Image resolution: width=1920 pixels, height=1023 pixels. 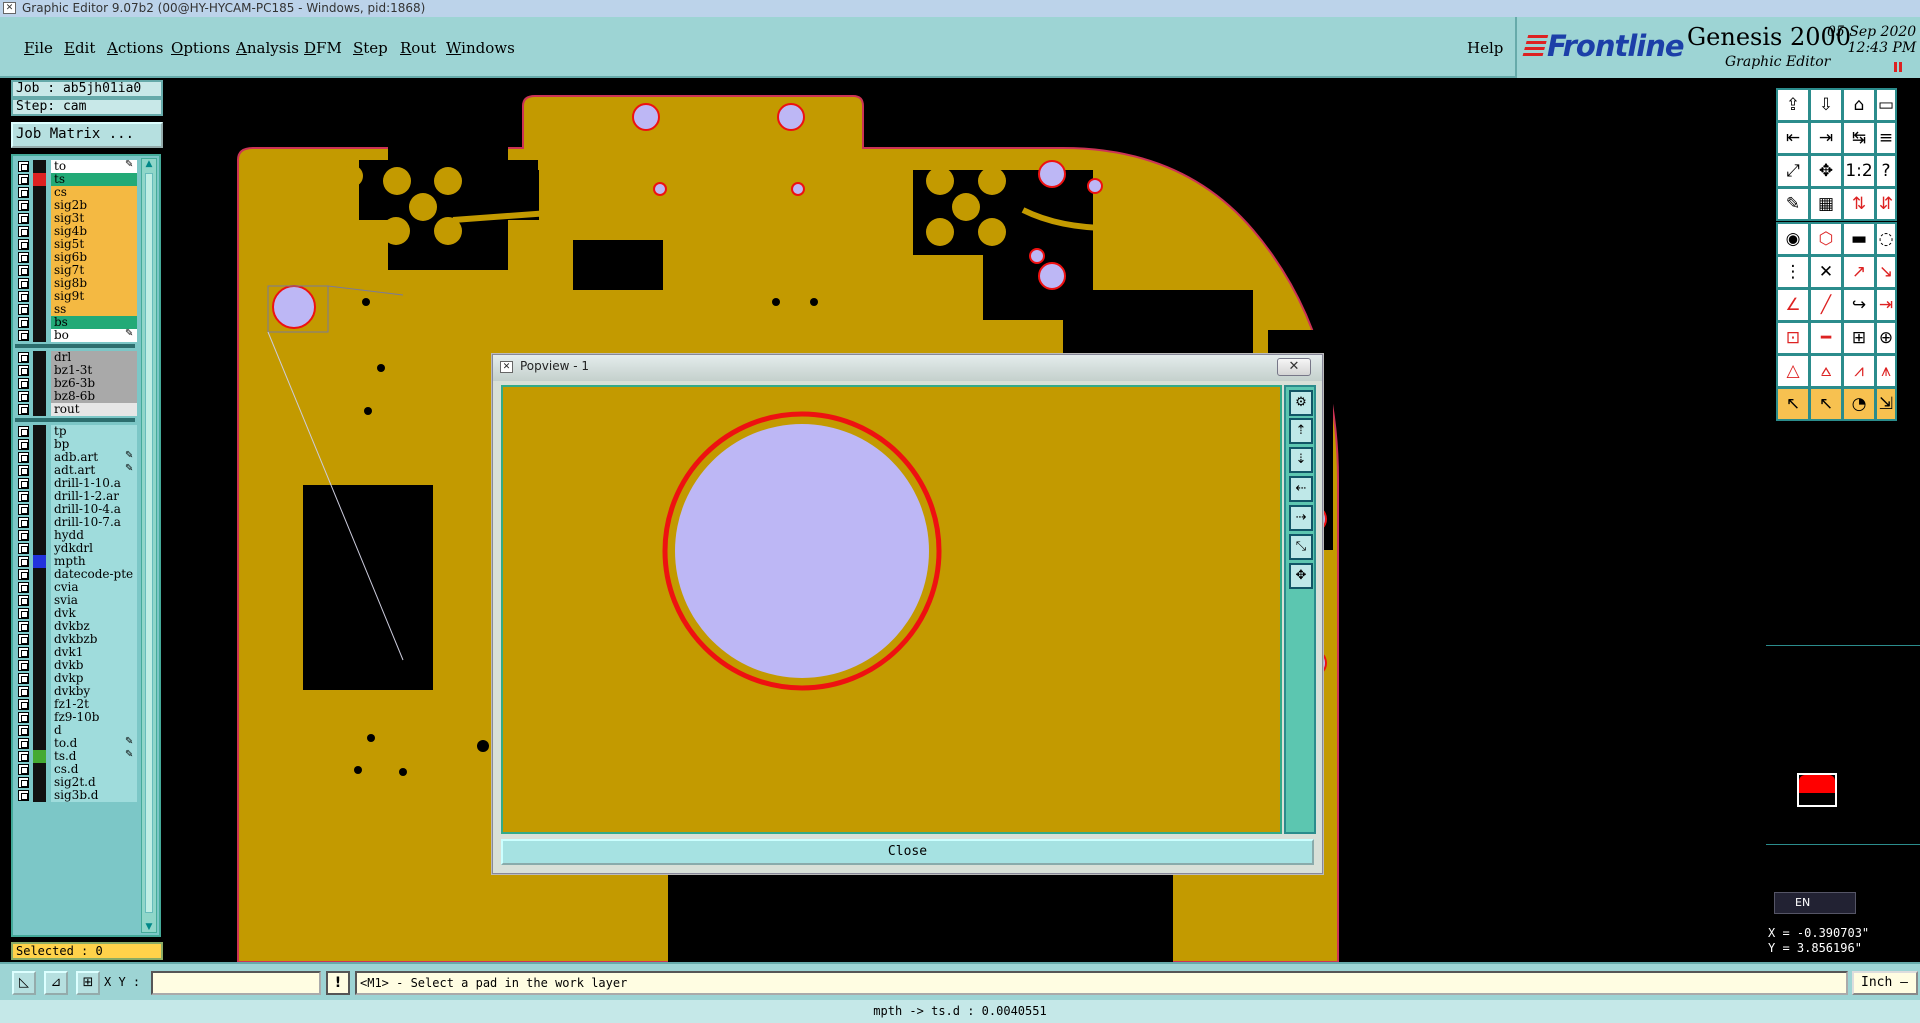 I want to click on menu-actions: Actions, so click(x=135, y=48).